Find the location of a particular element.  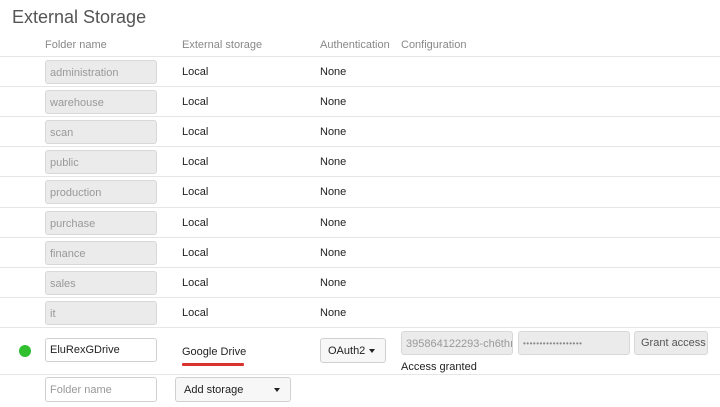

table-row: administration Local None is located at coordinates (360, 71).